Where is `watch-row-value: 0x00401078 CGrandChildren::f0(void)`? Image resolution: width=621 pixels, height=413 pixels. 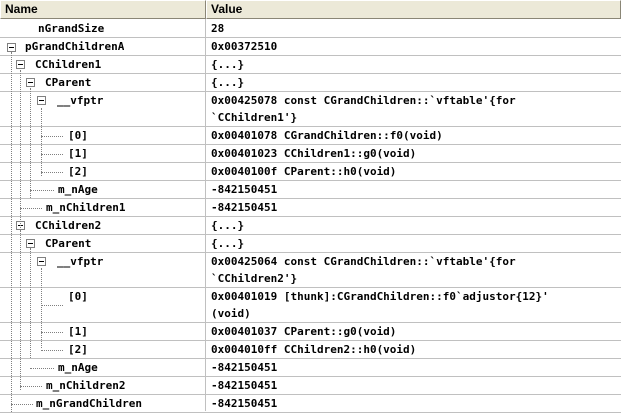 watch-row-value: 0x00401078 CGrandChildren::f0(void) is located at coordinates (327, 135).